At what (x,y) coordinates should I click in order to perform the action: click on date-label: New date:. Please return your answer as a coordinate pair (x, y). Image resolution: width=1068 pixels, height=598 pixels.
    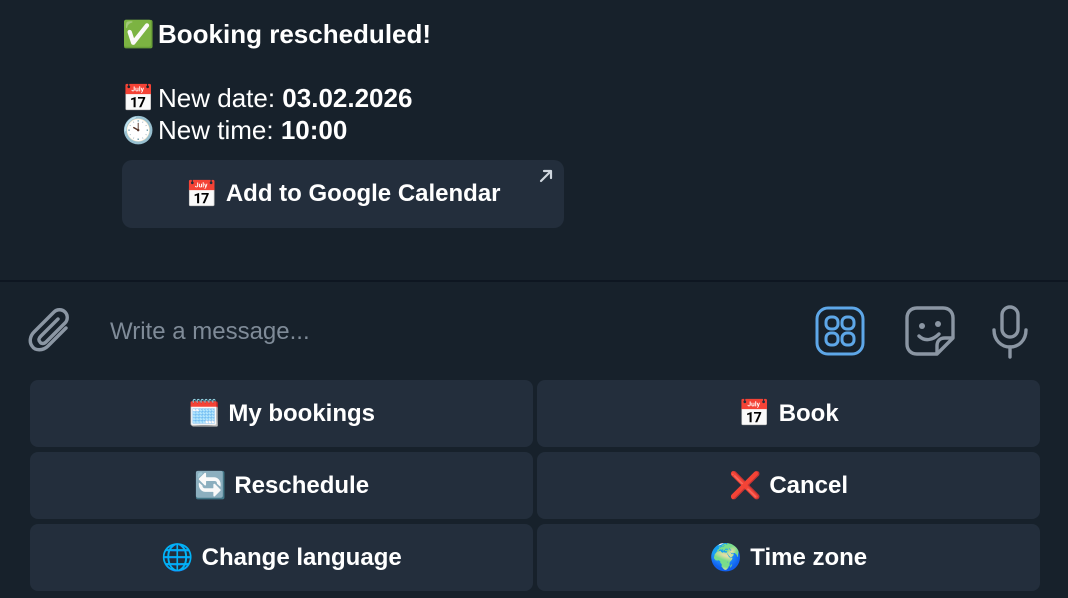
    Looking at the image, I should click on (220, 98).